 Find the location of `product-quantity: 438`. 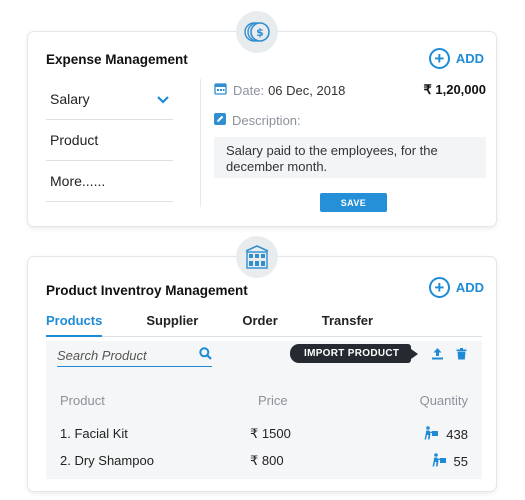

product-quantity: 438 is located at coordinates (446, 434).